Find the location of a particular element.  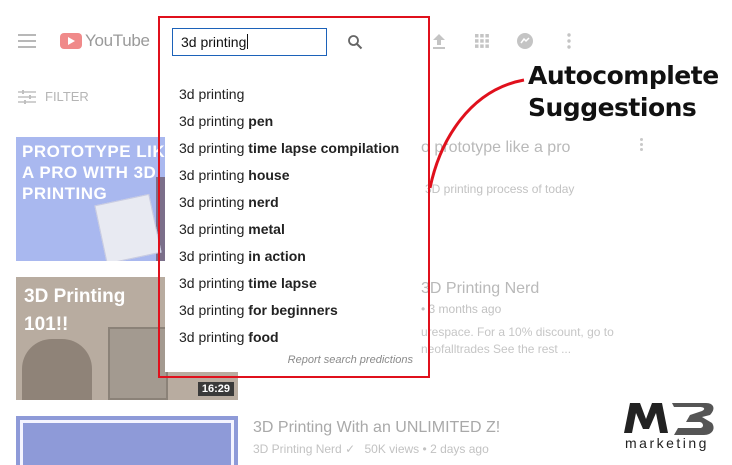

video-title: 3D Printing With an UNLIMITED Z! is located at coordinates (376, 428).